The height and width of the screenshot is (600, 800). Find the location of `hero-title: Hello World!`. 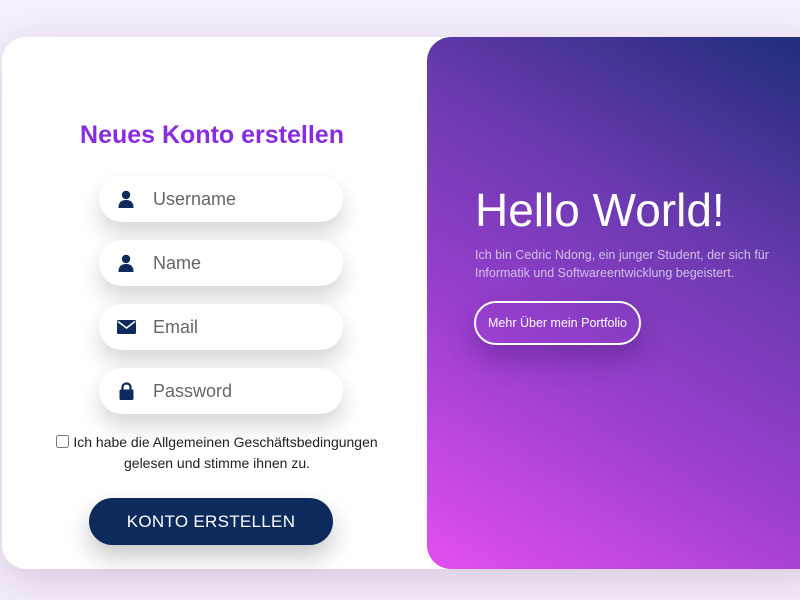

hero-title: Hello World! is located at coordinates (600, 210).